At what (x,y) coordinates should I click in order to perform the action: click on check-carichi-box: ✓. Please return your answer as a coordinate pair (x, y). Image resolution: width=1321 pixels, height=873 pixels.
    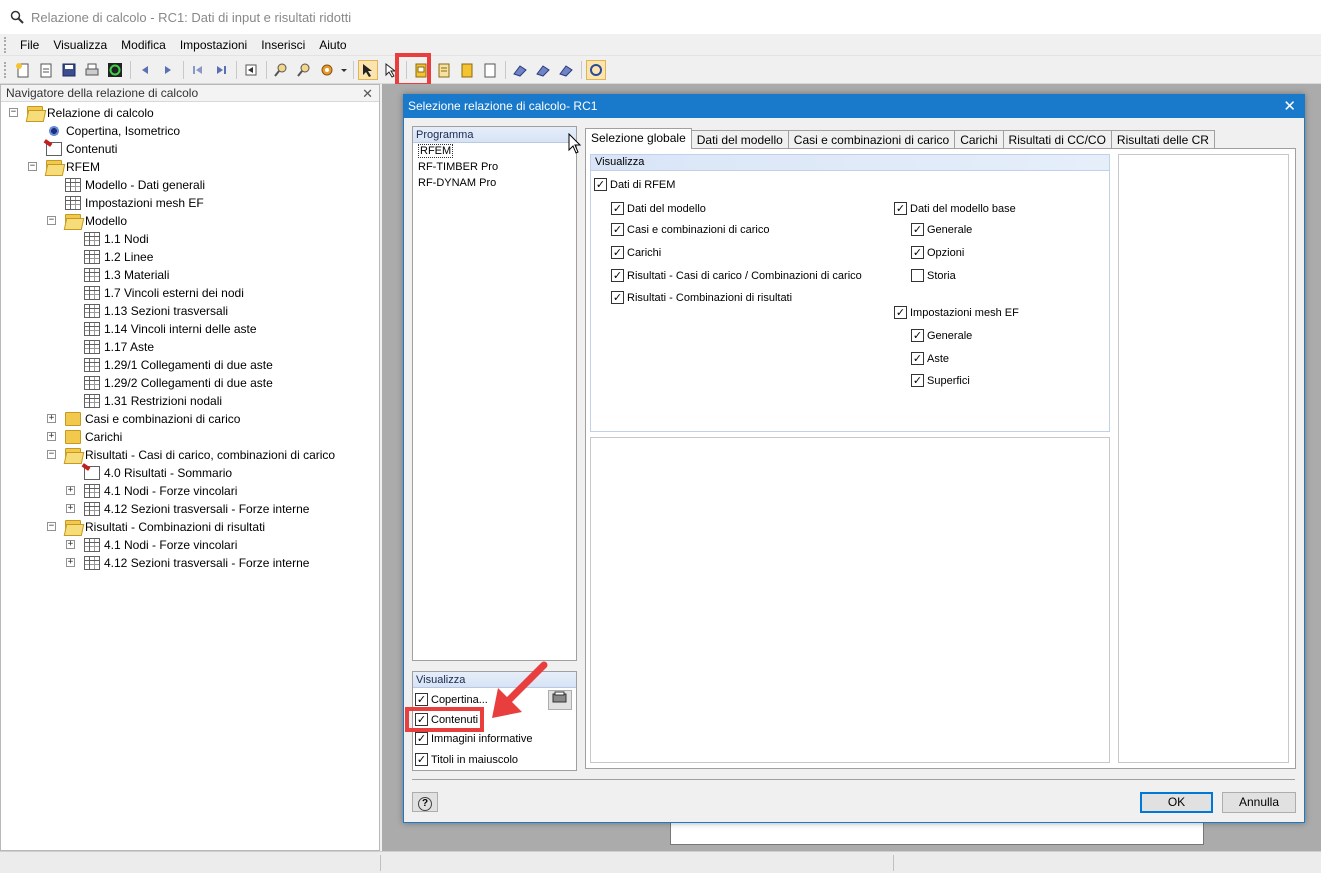
    Looking at the image, I should click on (617, 252).